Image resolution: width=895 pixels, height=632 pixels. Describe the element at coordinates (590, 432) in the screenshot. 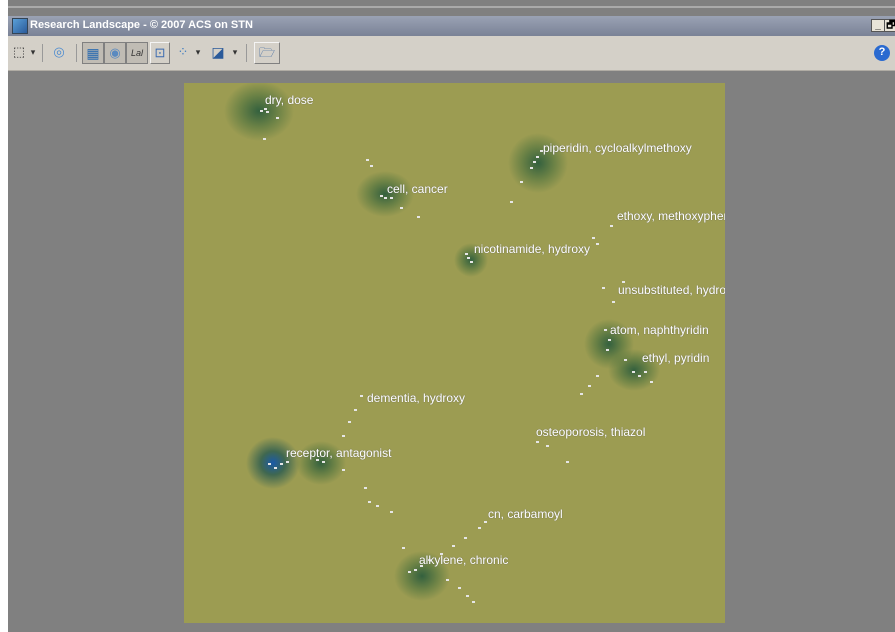

I see `cluster-label: osteoporosis, thiazol` at that location.